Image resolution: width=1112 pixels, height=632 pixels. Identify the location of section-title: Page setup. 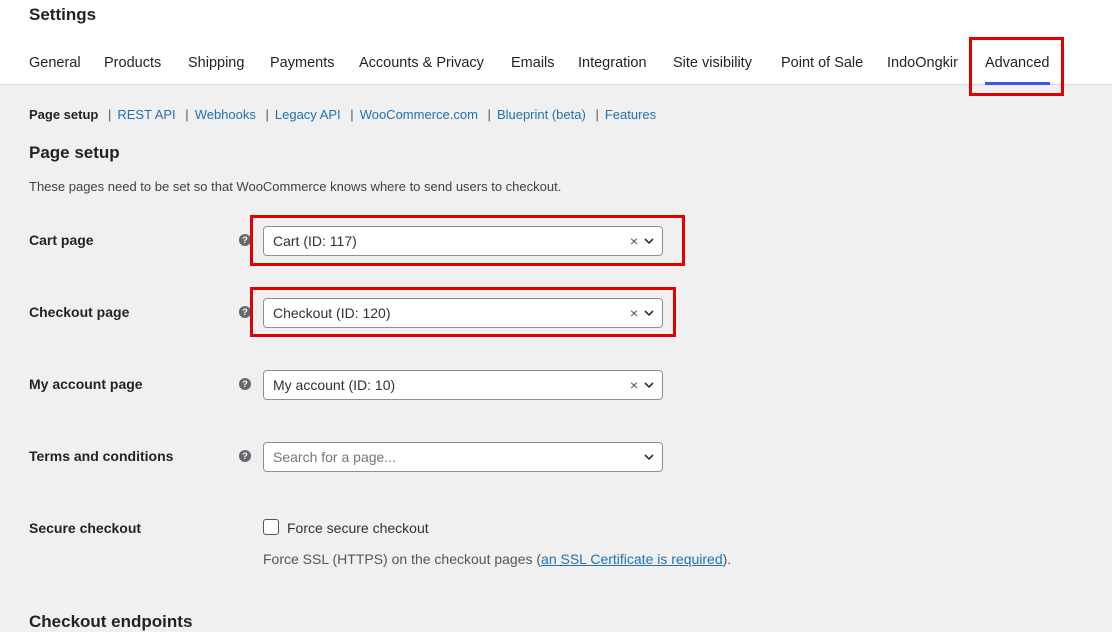
(74, 152).